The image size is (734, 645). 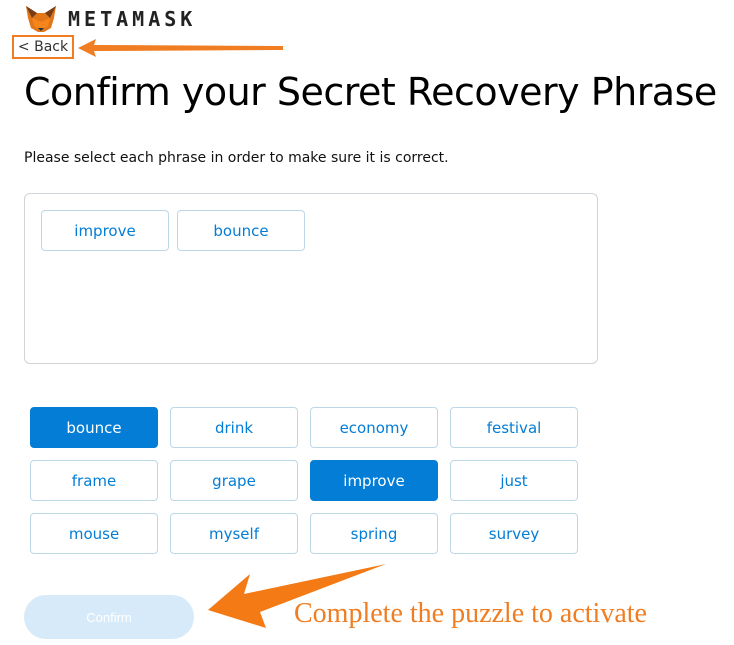 What do you see at coordinates (105, 230) in the screenshot?
I see `selected-word-chip: improve` at bounding box center [105, 230].